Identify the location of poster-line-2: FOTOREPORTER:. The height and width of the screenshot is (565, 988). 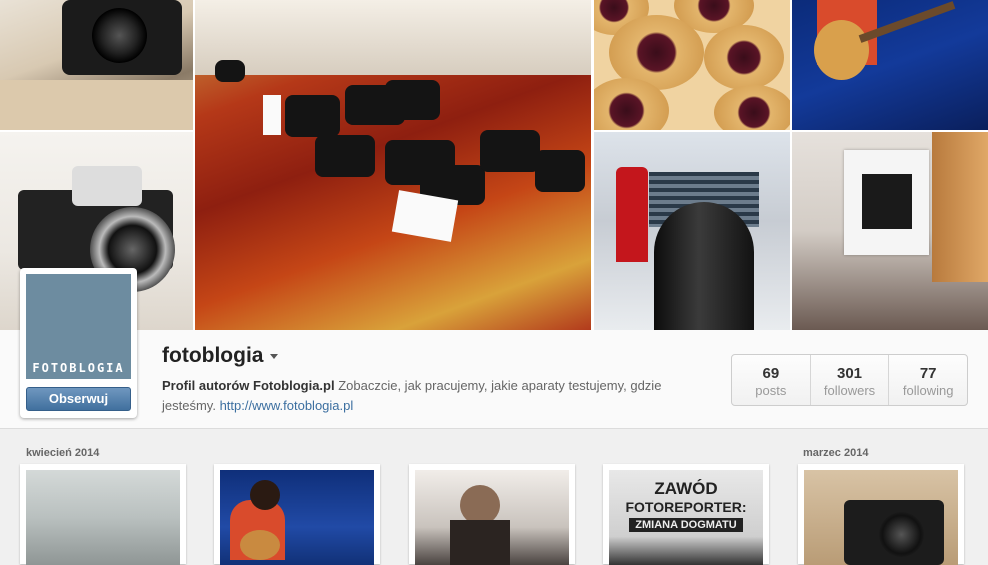
(686, 507).